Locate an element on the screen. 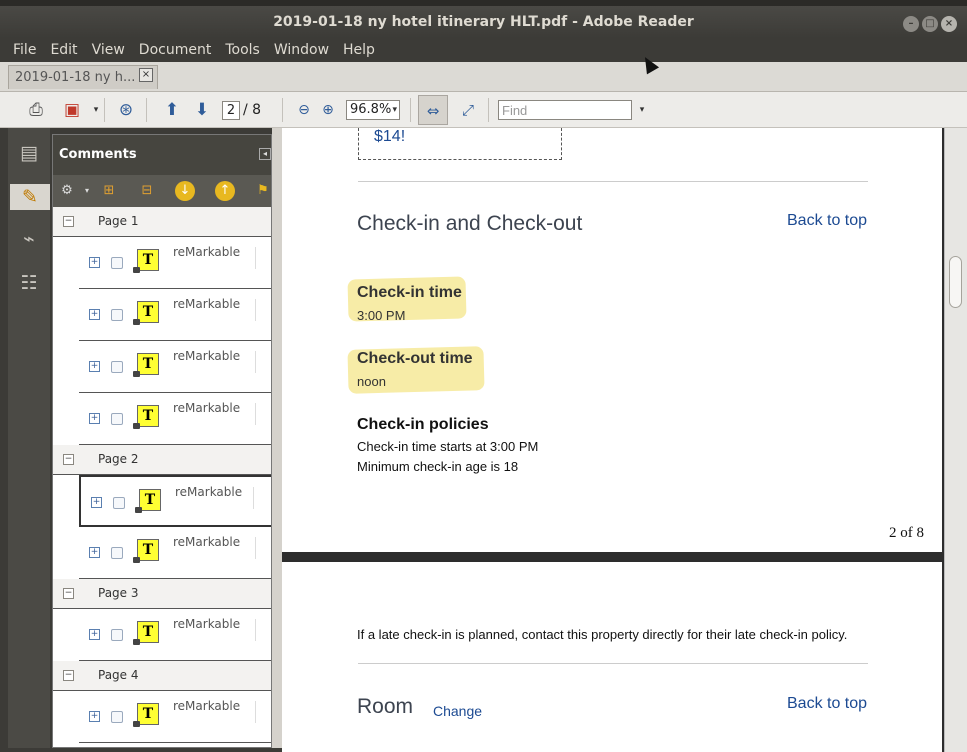  page-number-input: 2 is located at coordinates (231, 110).